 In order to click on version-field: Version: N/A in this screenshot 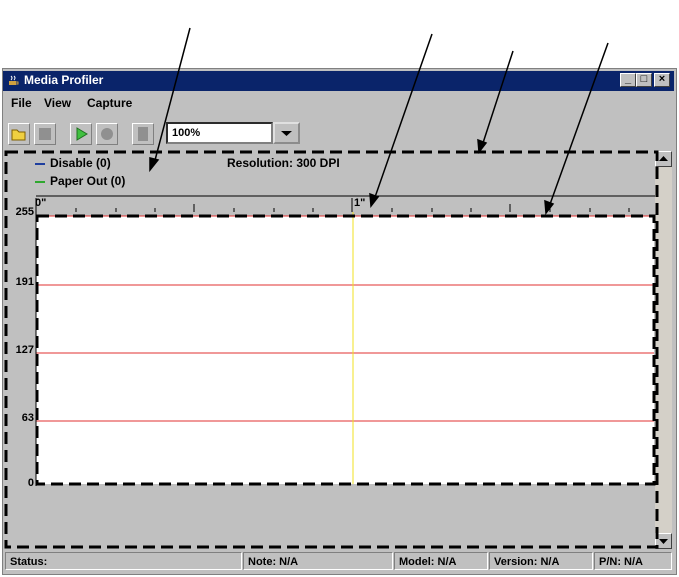, I will do `click(541, 561)`.